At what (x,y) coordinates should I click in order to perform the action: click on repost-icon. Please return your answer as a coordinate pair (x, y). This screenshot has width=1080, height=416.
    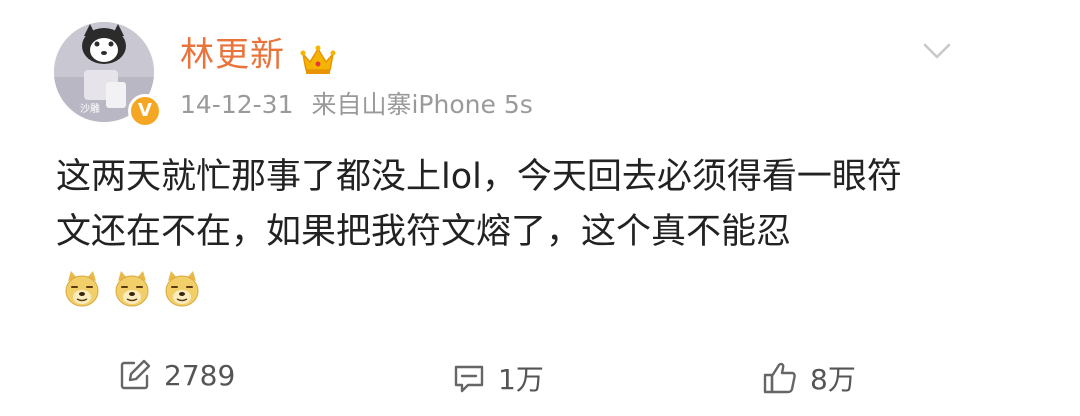
    Looking at the image, I should click on (135, 374).